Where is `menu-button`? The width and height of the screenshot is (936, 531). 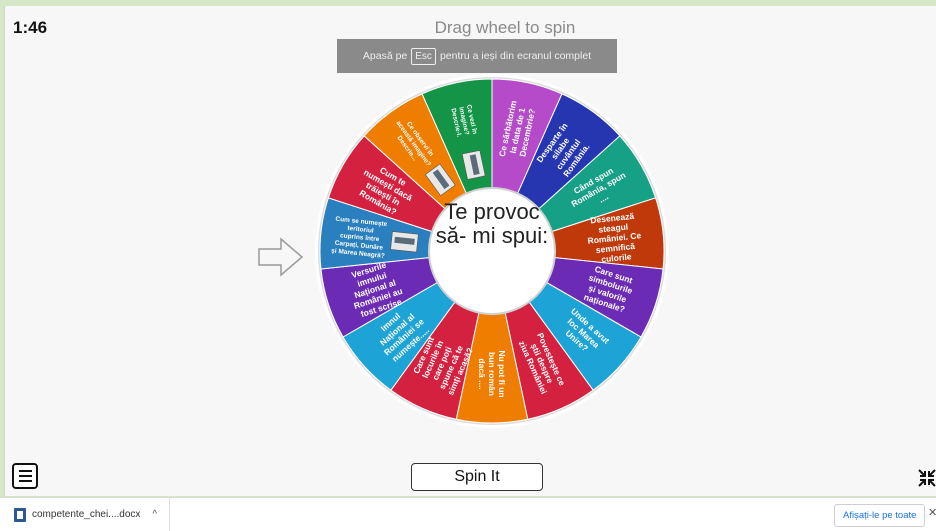
menu-button is located at coordinates (25, 476).